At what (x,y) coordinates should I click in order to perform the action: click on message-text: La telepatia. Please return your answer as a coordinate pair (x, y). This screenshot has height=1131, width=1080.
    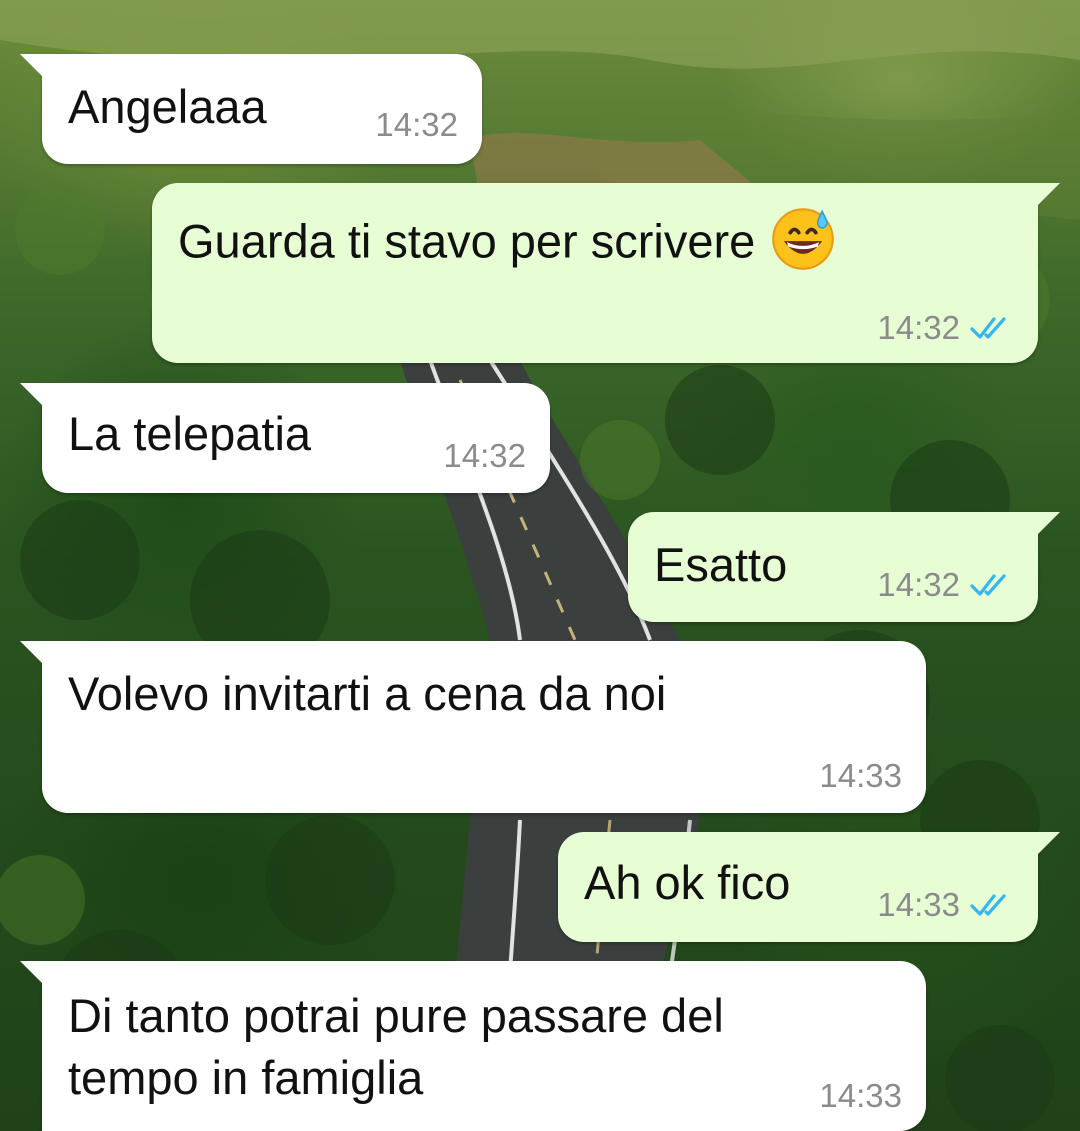
    Looking at the image, I should click on (190, 433).